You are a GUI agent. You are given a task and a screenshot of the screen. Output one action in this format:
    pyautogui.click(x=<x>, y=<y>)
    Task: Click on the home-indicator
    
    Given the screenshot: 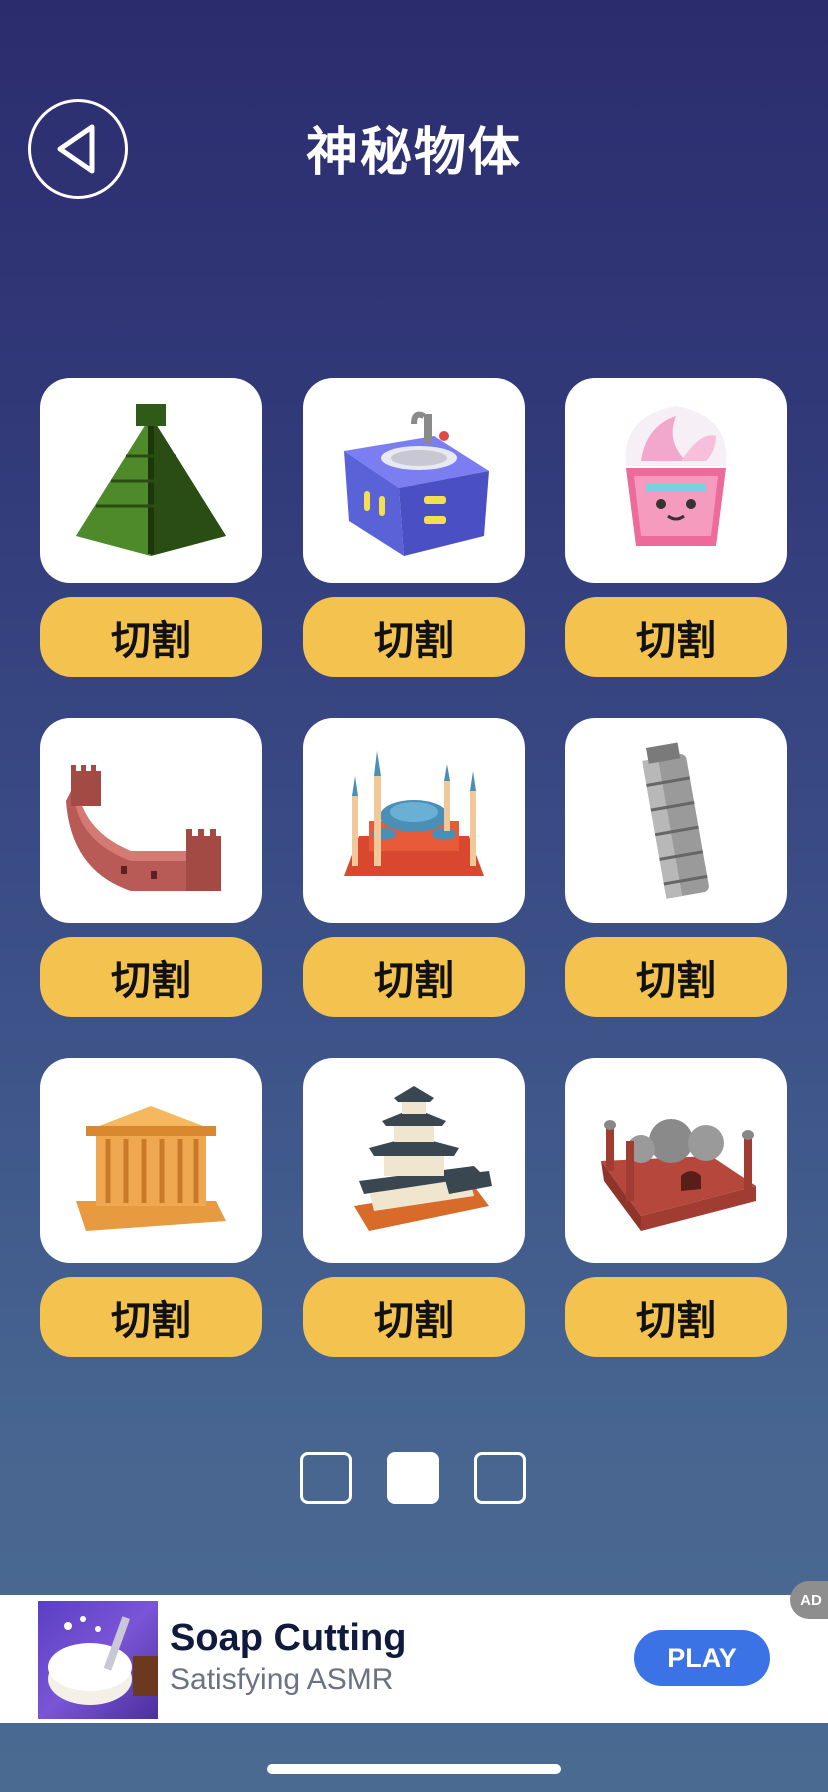 What is the action you would take?
    pyautogui.click(x=414, y=1769)
    